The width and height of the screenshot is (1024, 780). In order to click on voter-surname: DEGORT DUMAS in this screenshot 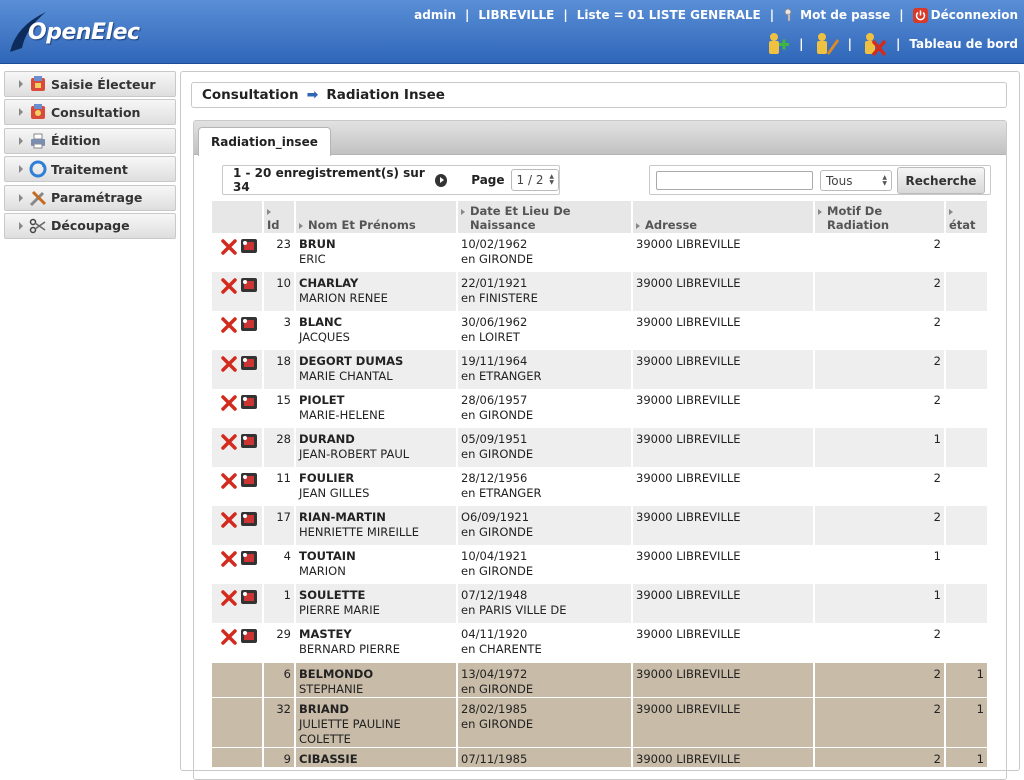, I will do `click(351, 361)`.